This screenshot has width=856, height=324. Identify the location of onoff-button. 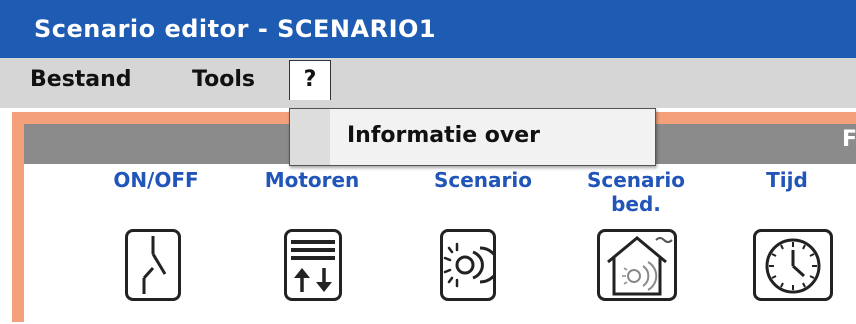
(153, 265).